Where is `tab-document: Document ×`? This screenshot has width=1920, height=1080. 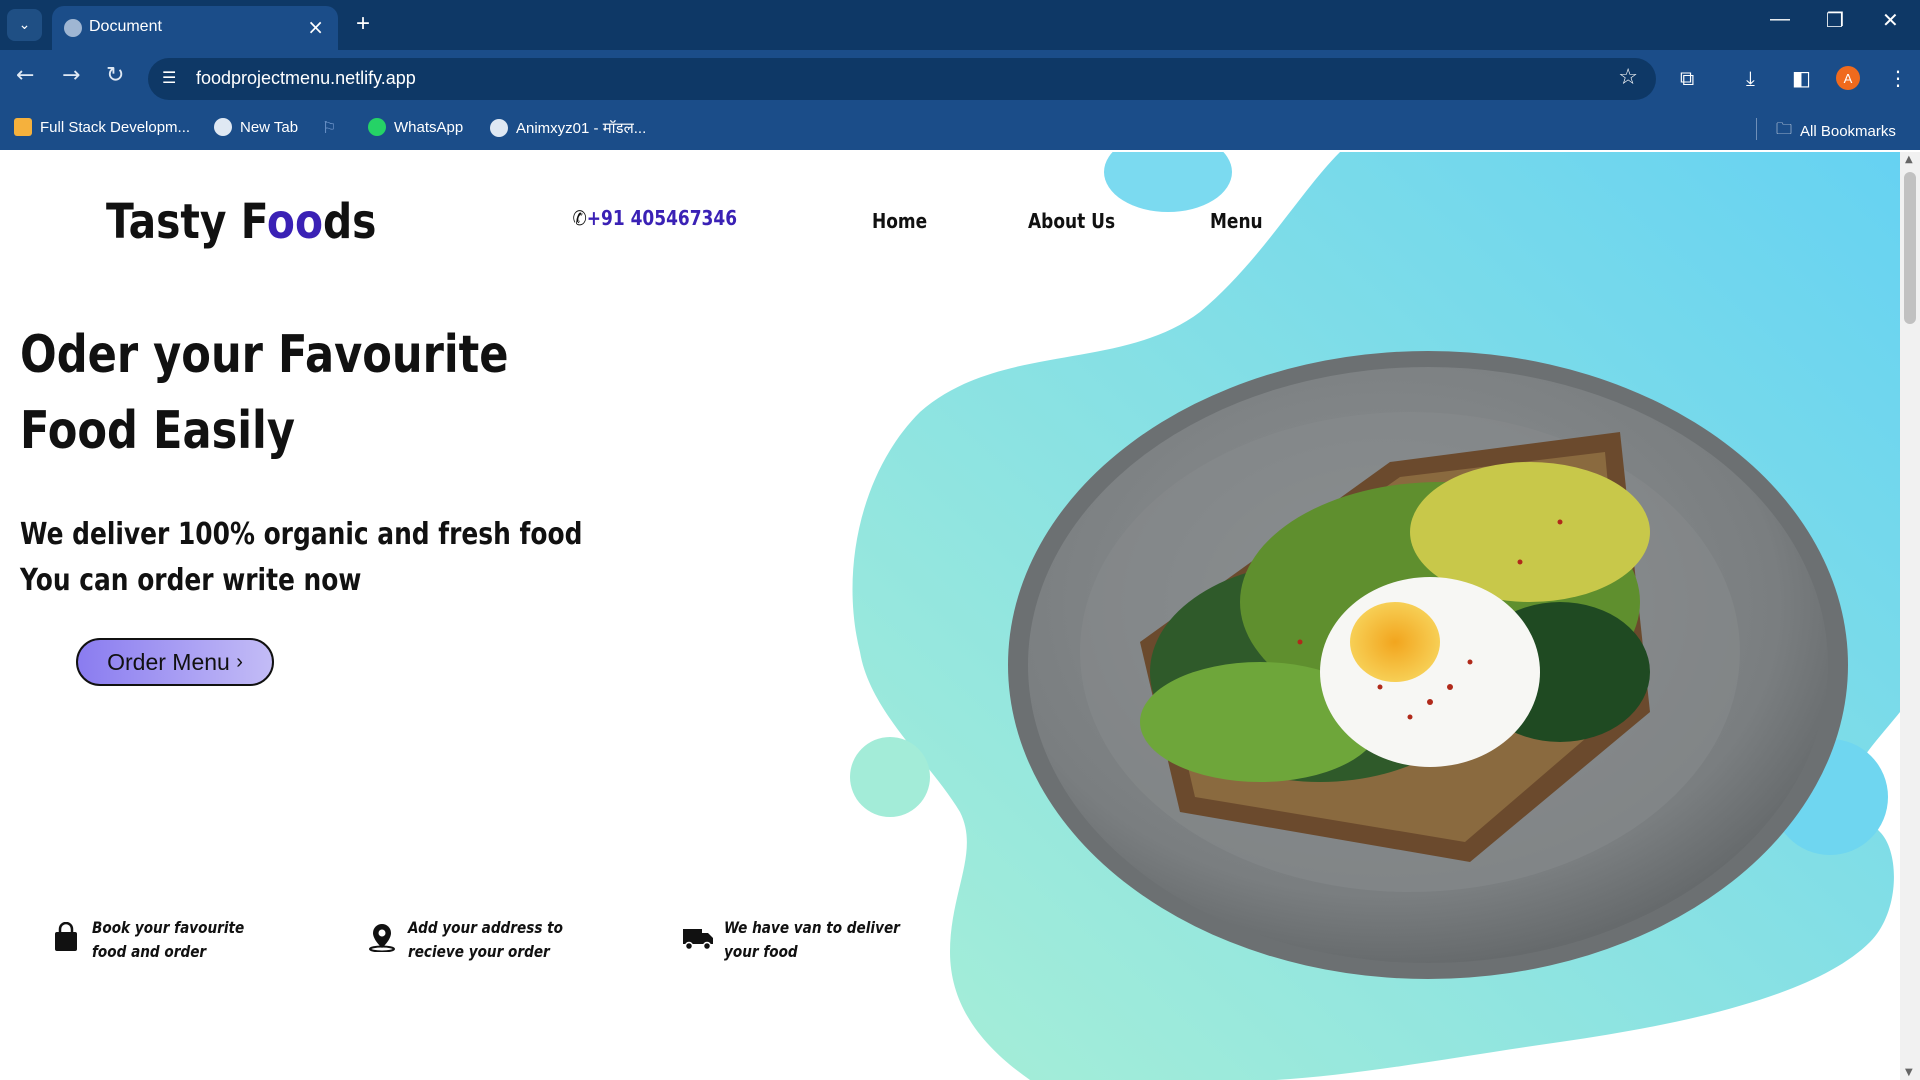
tab-document: Document × is located at coordinates (195, 28).